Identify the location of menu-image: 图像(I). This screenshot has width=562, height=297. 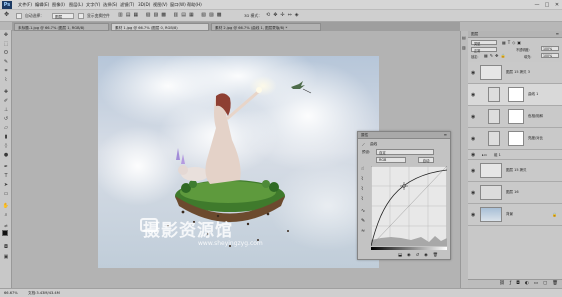
(58, 5).